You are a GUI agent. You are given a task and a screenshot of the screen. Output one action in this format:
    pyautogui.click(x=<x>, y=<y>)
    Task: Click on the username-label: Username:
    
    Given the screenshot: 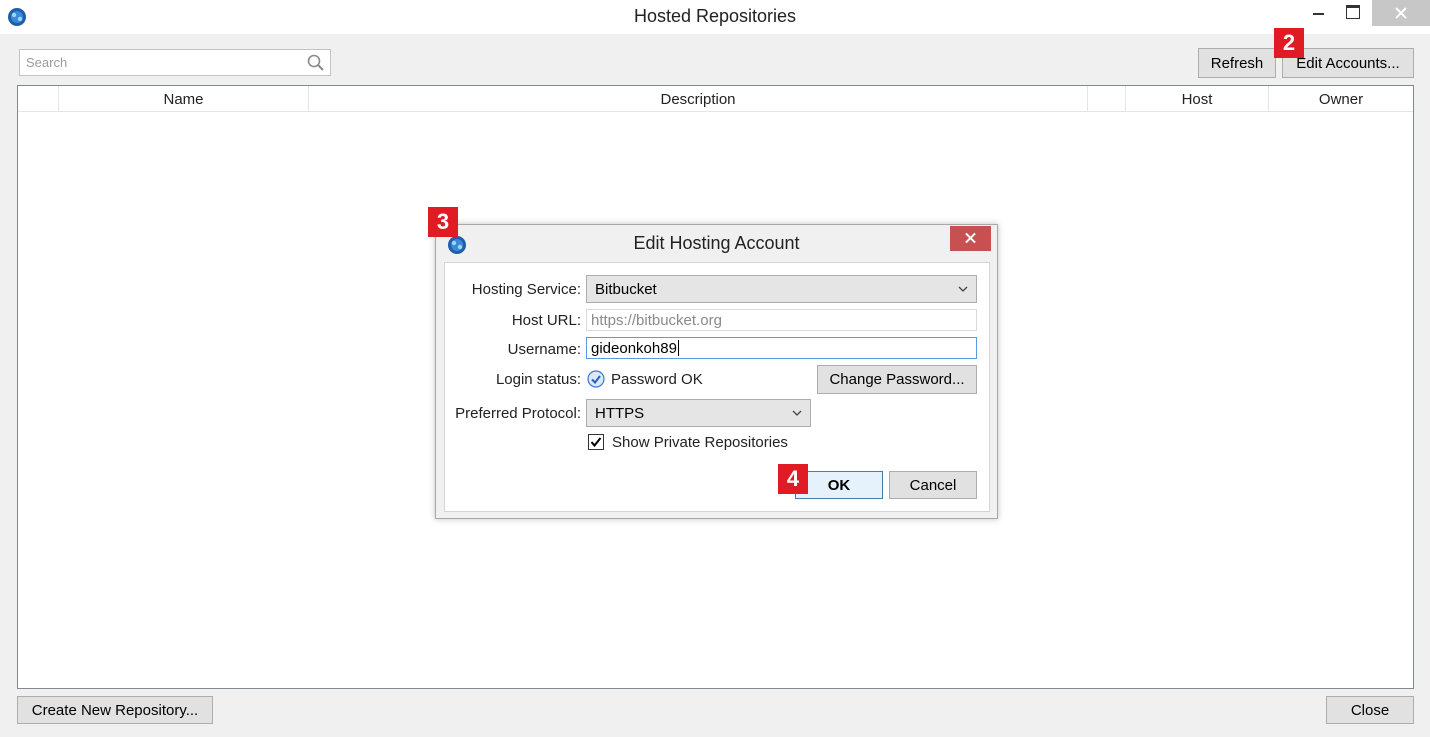 What is the action you would take?
    pyautogui.click(x=544, y=349)
    